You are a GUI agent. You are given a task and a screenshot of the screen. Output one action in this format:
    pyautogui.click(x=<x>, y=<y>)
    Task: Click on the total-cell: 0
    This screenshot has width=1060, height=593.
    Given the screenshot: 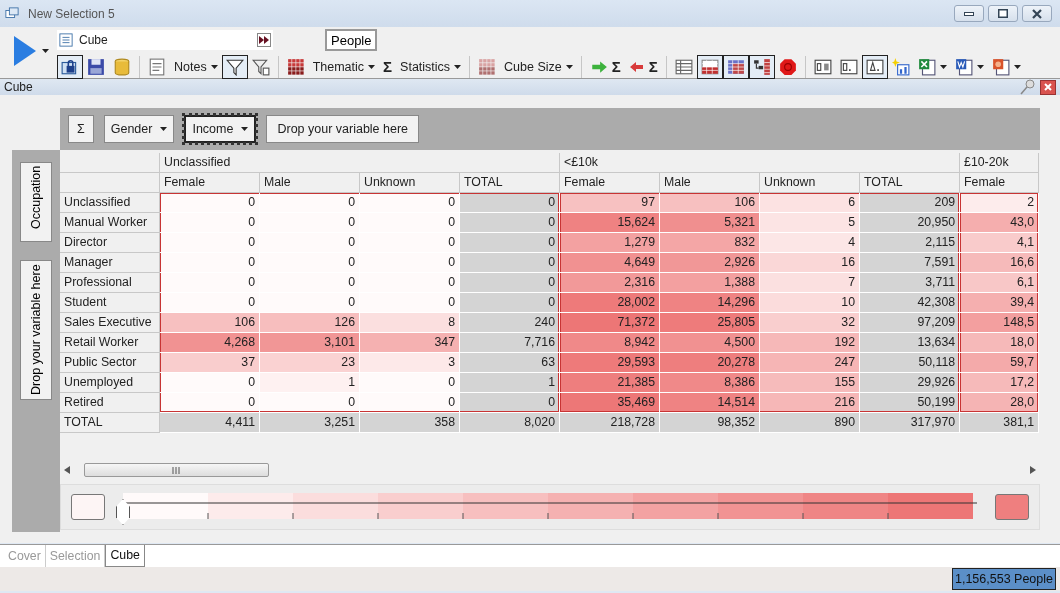 What is the action you would take?
    pyautogui.click(x=510, y=283)
    